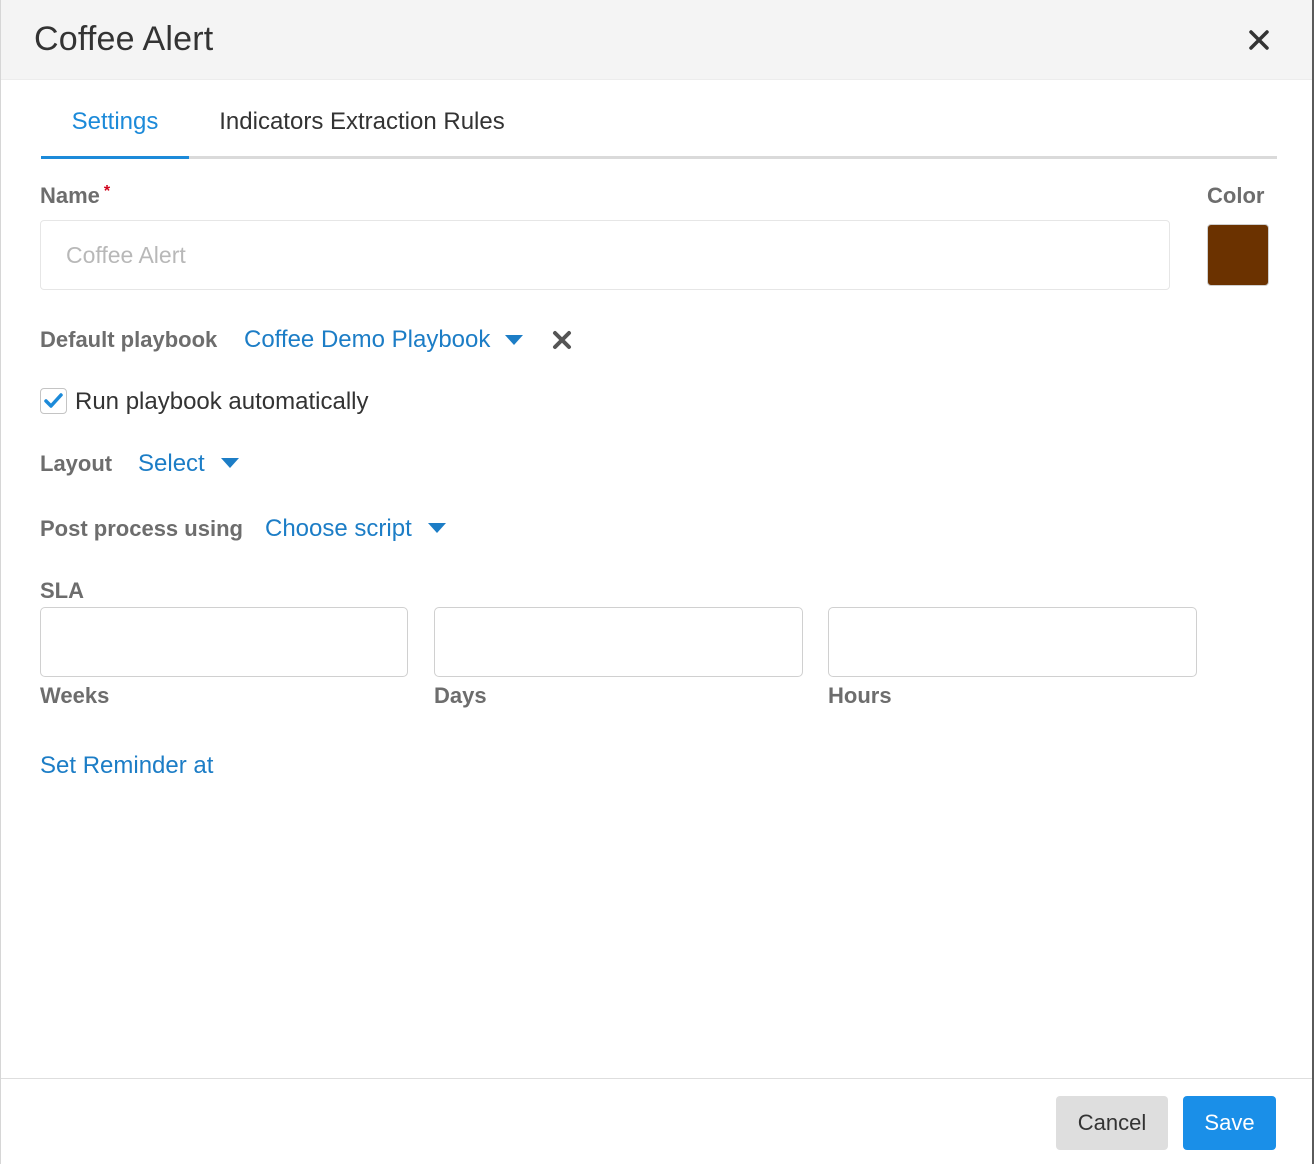  What do you see at coordinates (129, 339) in the screenshot?
I see `default-playbook-label: Default playbook` at bounding box center [129, 339].